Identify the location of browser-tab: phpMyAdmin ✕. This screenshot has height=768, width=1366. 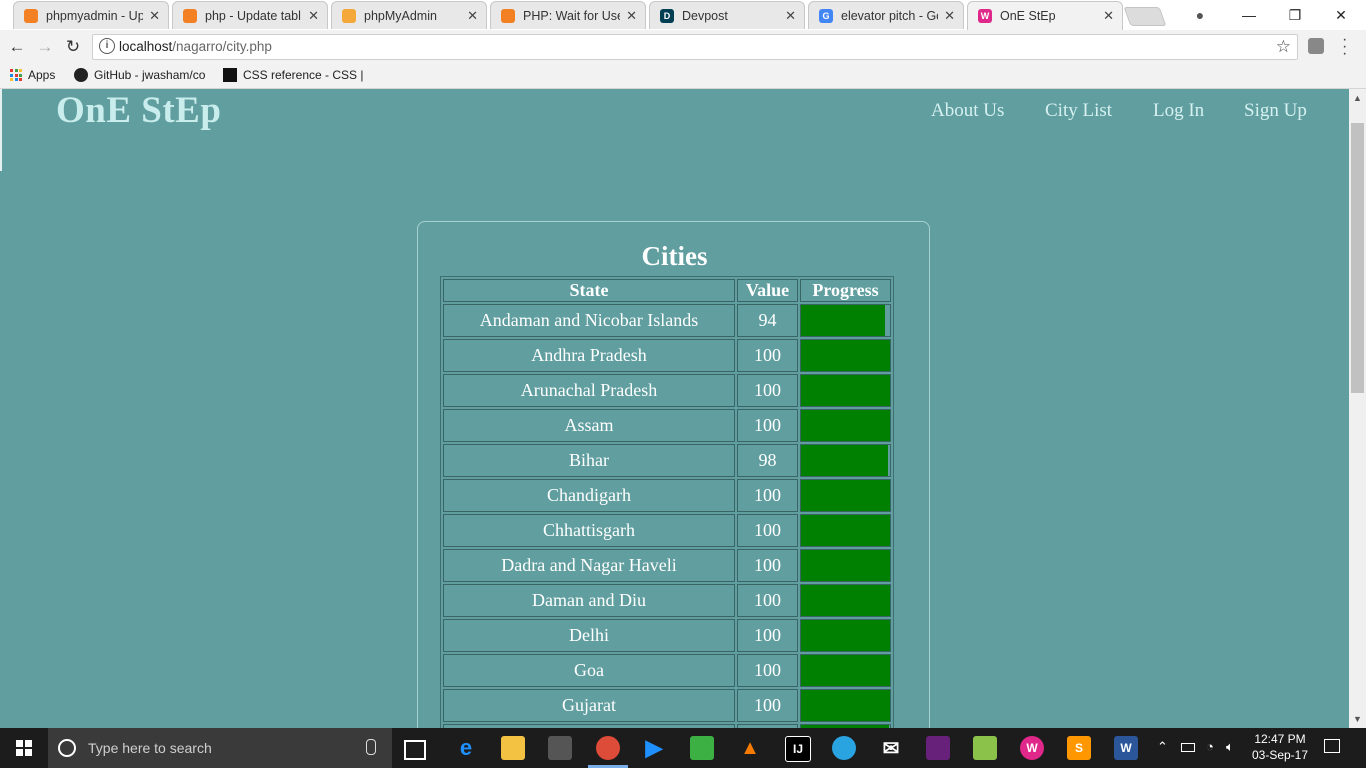
(409, 15).